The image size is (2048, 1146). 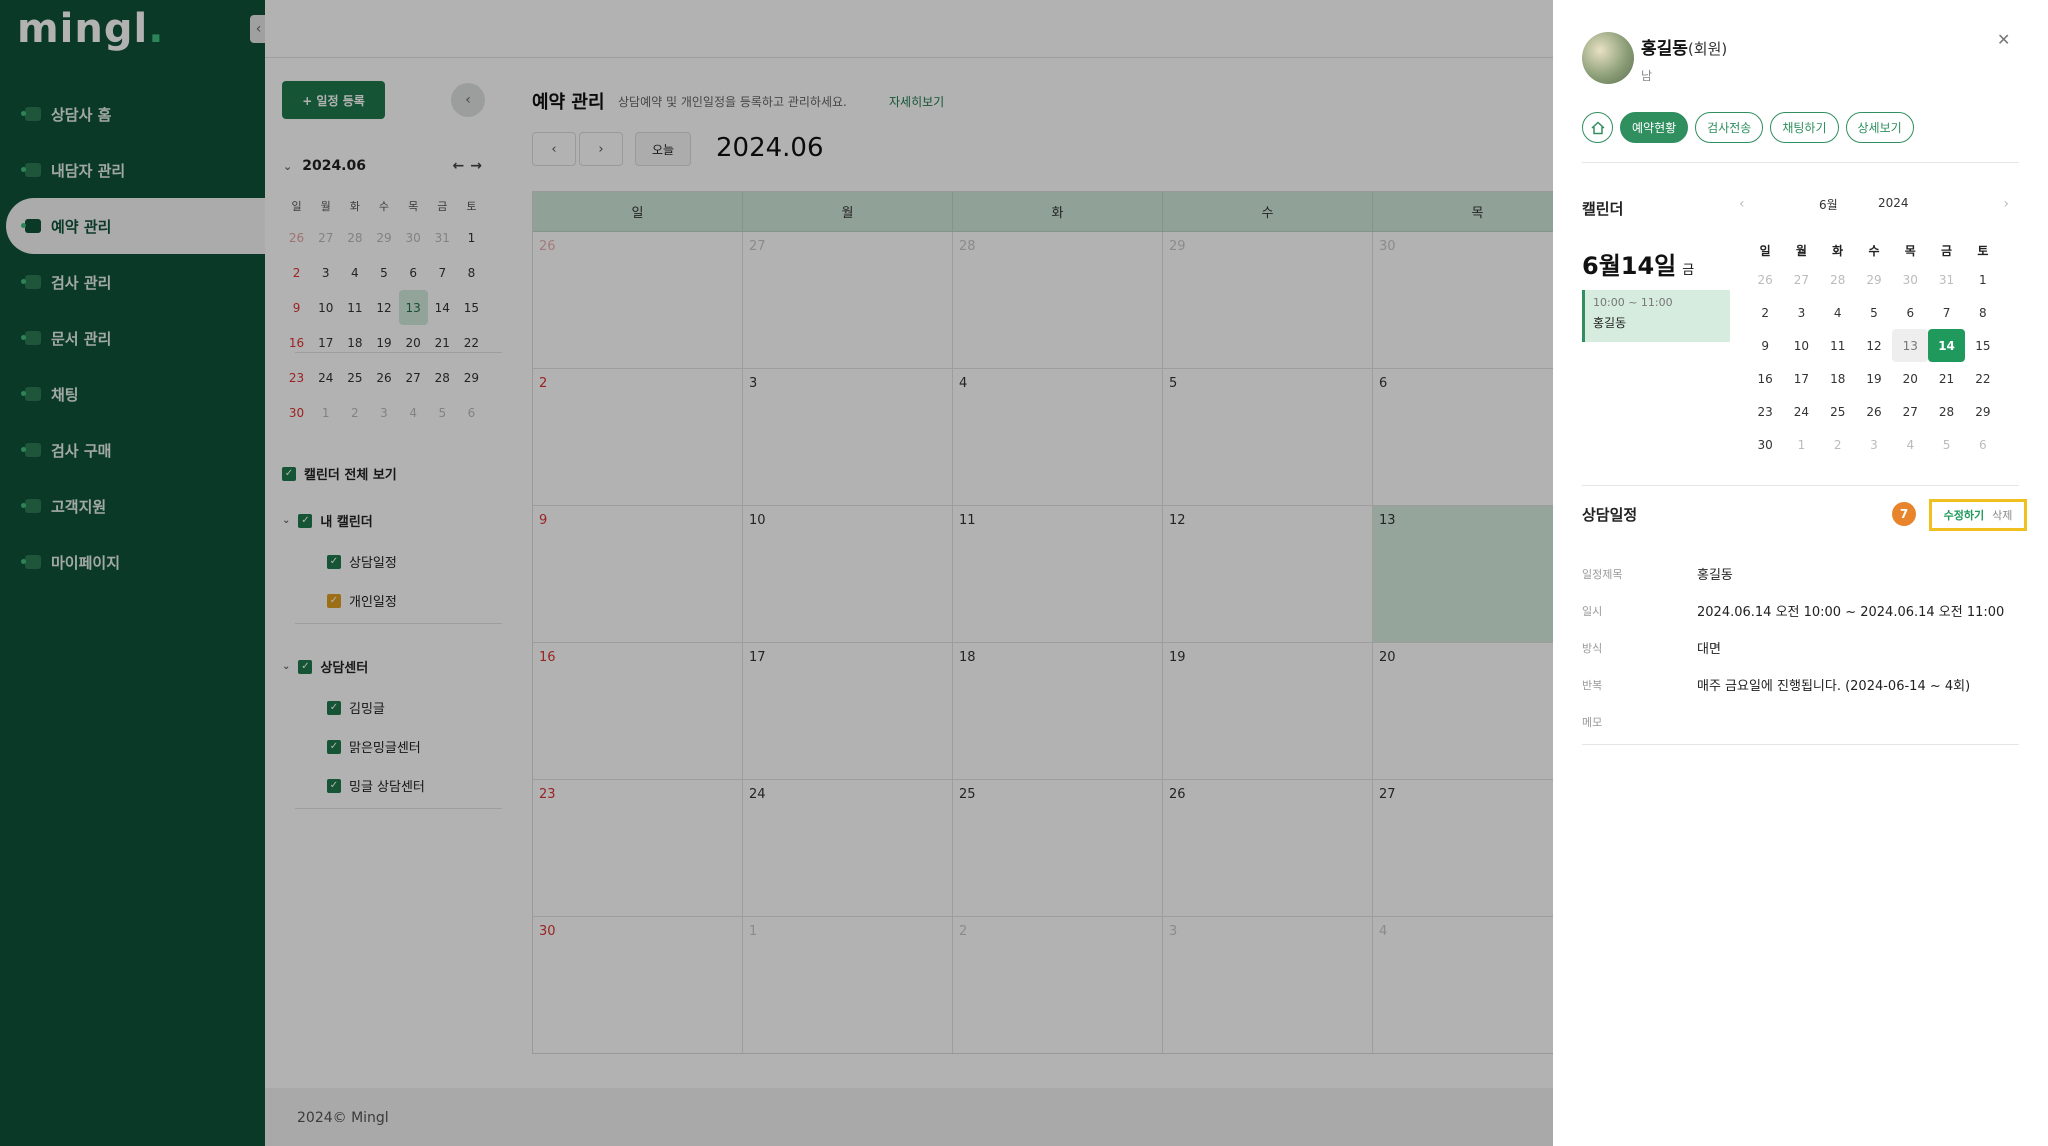 I want to click on detail-value: 대면, so click(x=1709, y=649).